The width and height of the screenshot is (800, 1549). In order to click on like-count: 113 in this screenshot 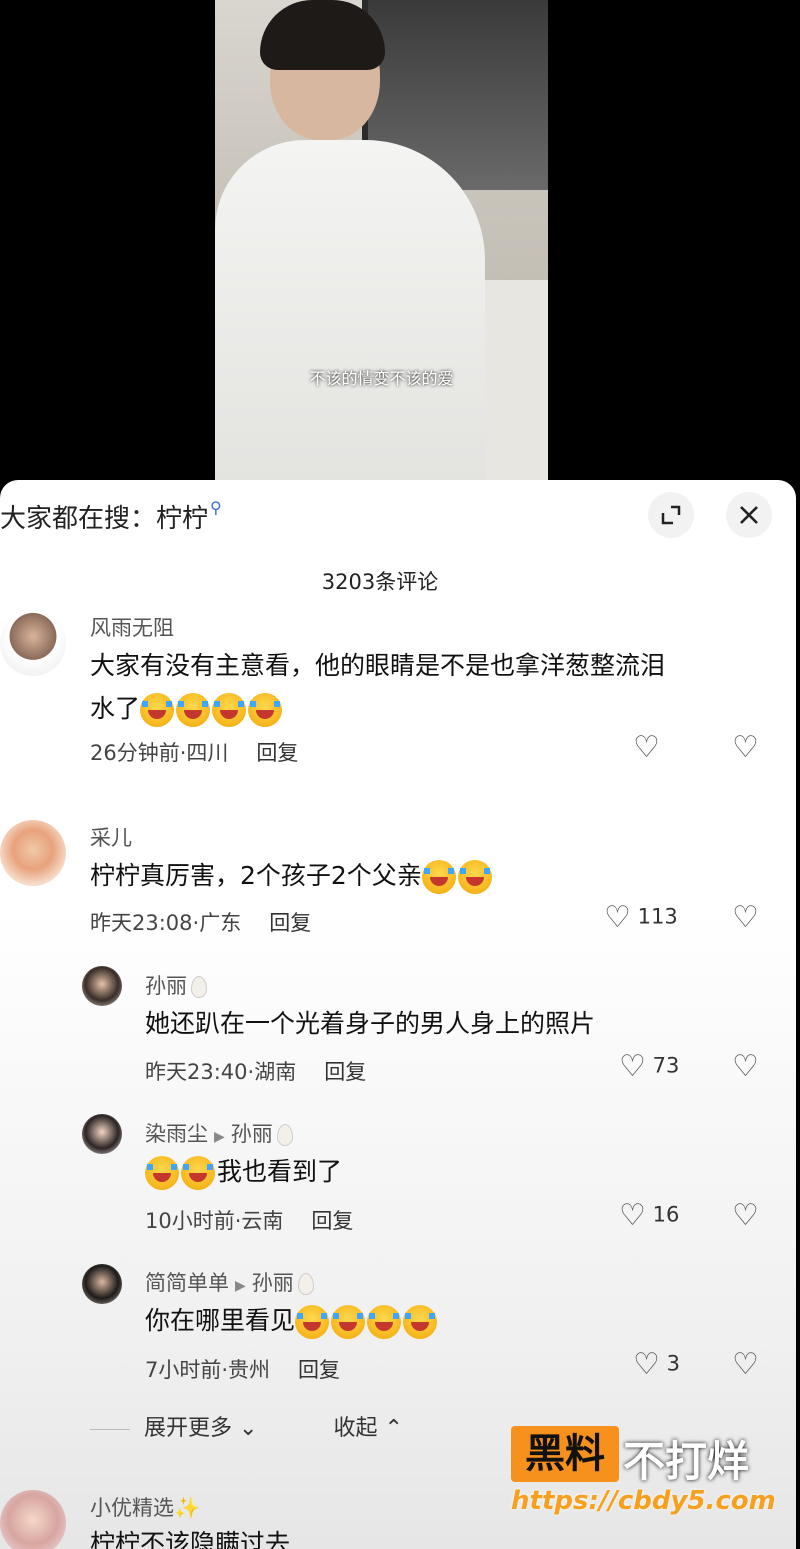, I will do `click(657, 916)`.